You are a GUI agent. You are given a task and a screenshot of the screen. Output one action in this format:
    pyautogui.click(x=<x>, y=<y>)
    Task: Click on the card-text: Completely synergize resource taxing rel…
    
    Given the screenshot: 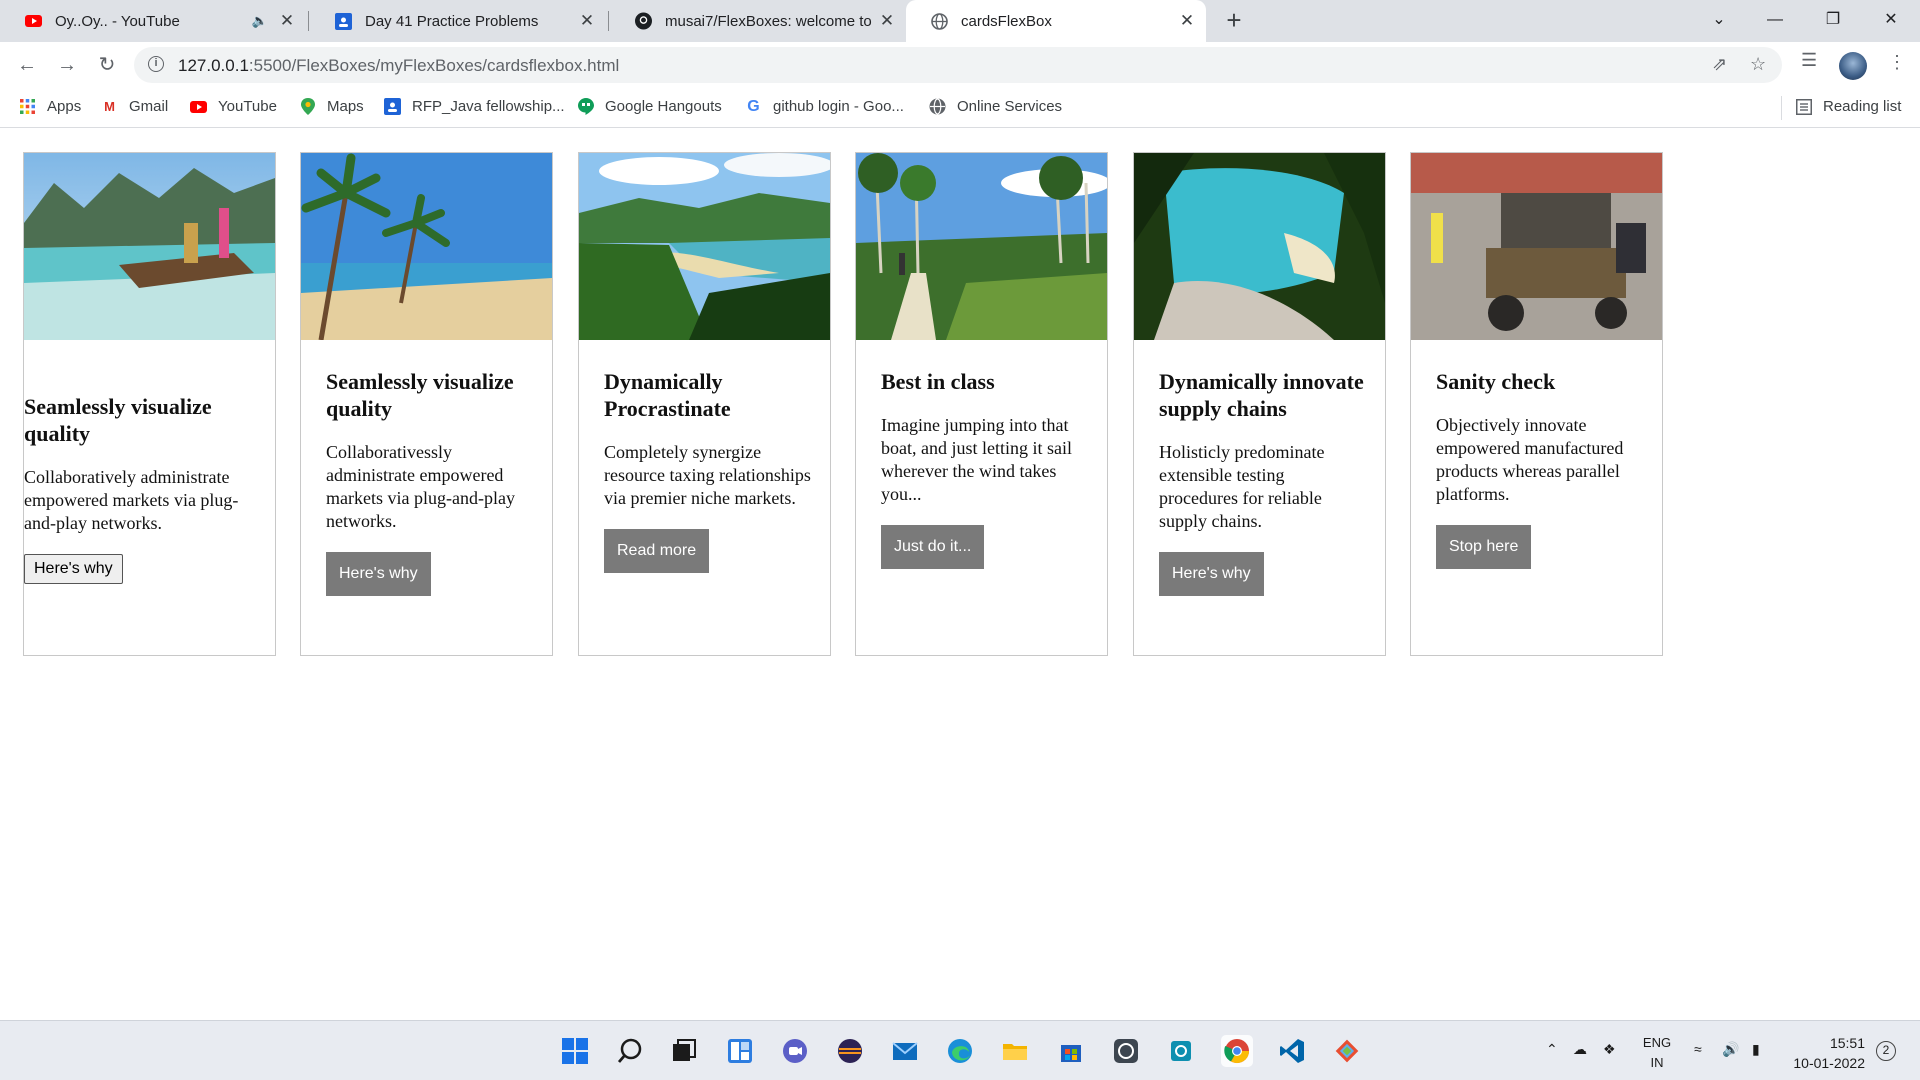 What is the action you would take?
    pyautogui.click(x=707, y=475)
    